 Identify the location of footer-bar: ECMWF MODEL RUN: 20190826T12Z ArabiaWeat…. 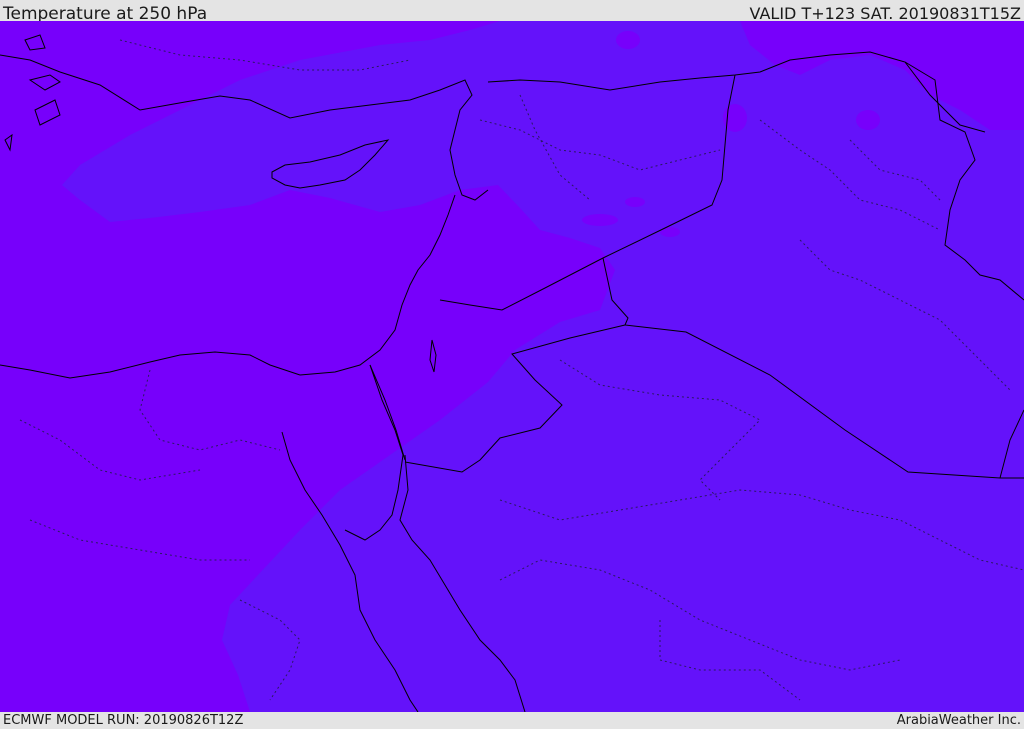
(512, 720).